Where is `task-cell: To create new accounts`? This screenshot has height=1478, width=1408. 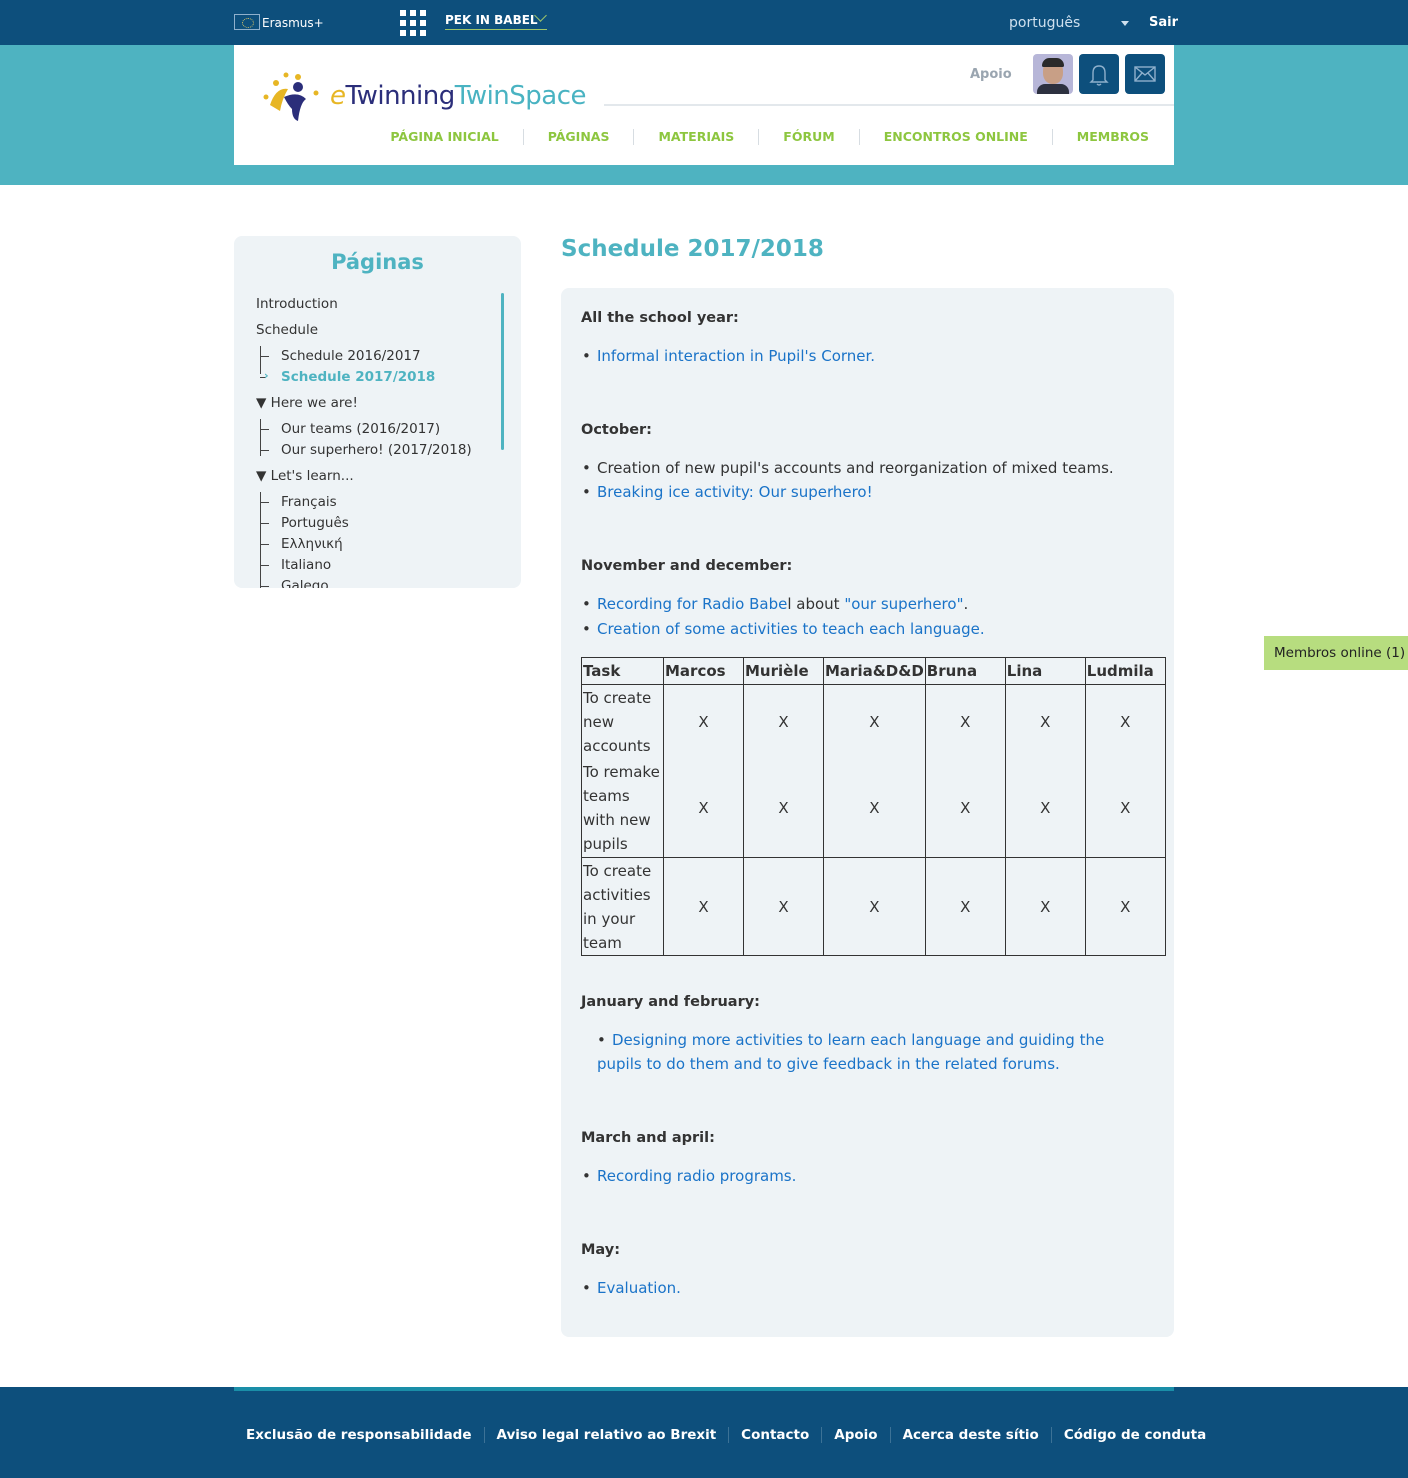
task-cell: To create new accounts is located at coordinates (622, 722).